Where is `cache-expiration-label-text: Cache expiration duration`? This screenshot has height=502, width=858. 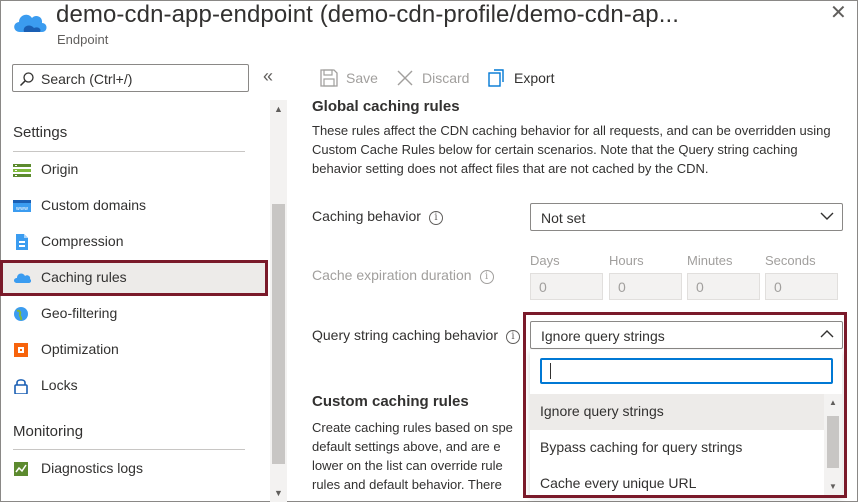 cache-expiration-label-text: Cache expiration duration is located at coordinates (392, 275).